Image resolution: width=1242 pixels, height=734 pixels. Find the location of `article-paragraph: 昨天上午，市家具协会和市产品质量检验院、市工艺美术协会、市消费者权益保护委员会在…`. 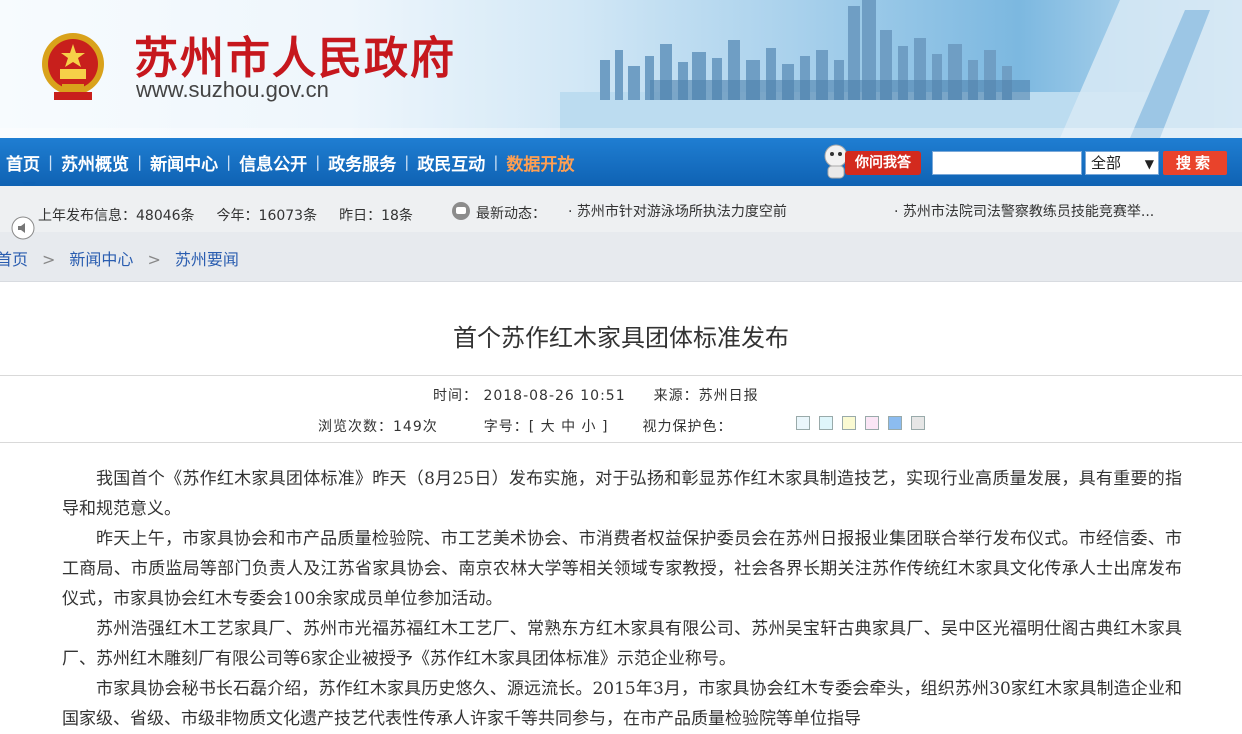

article-paragraph: 昨天上午，市家具协会和市产品质量检验院、市工艺美术协会、市消费者权益保护委员会在… is located at coordinates (622, 569).